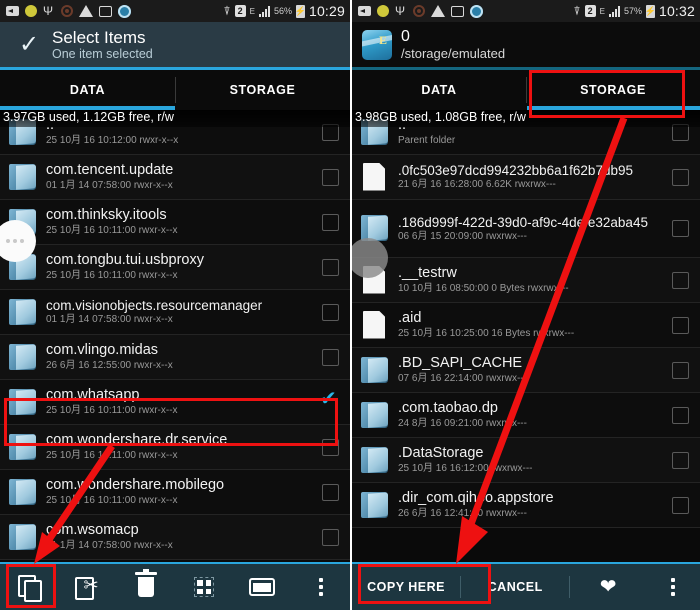 Image resolution: width=700 pixels, height=610 pixels. Describe the element at coordinates (15, 241) in the screenshot. I see `dot` at that location.